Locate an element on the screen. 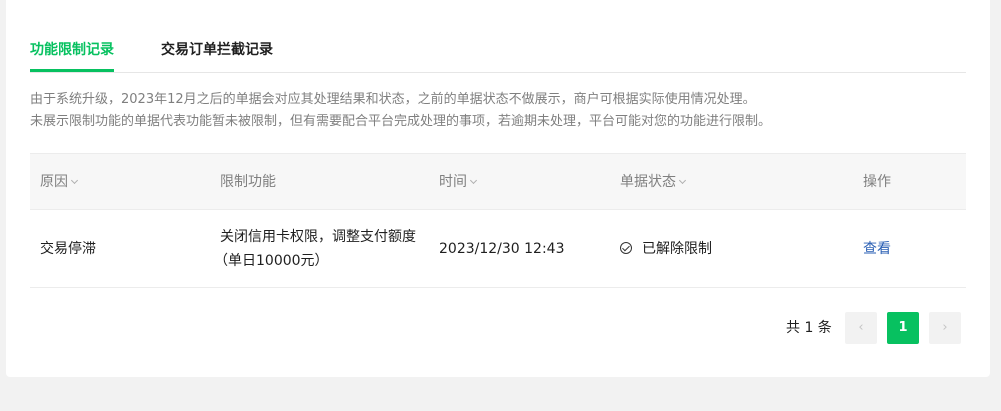 This screenshot has height=411, width=1001. column-header-reason: 原因 is located at coordinates (59, 182).